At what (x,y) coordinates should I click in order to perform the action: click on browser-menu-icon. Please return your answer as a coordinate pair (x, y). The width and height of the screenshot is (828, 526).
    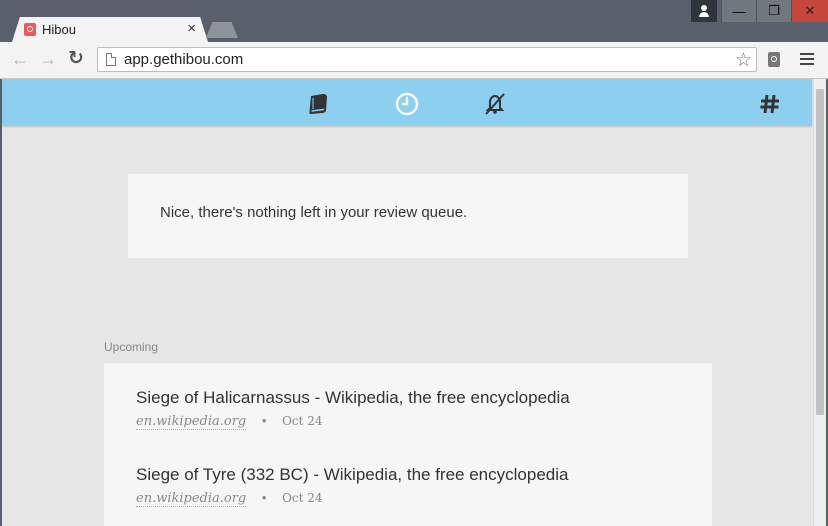
    Looking at the image, I should click on (807, 59).